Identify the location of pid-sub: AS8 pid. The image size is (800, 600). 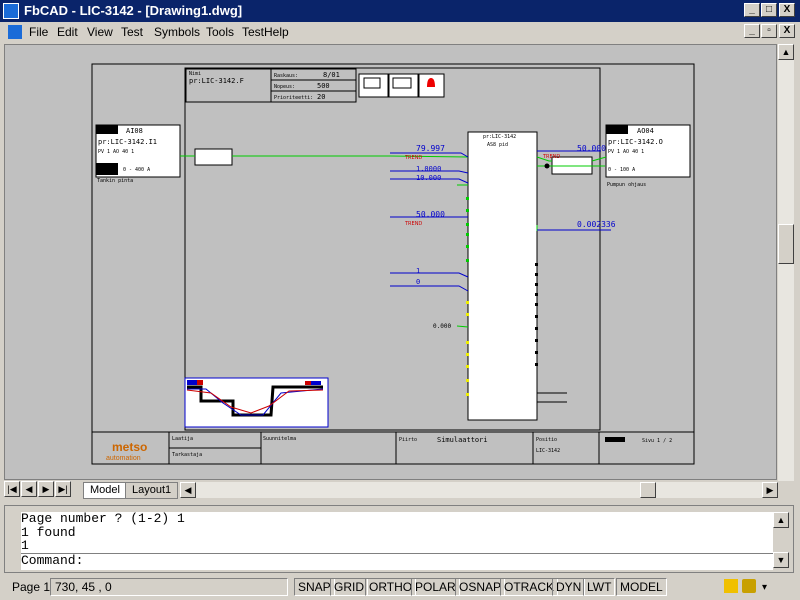
(497, 145).